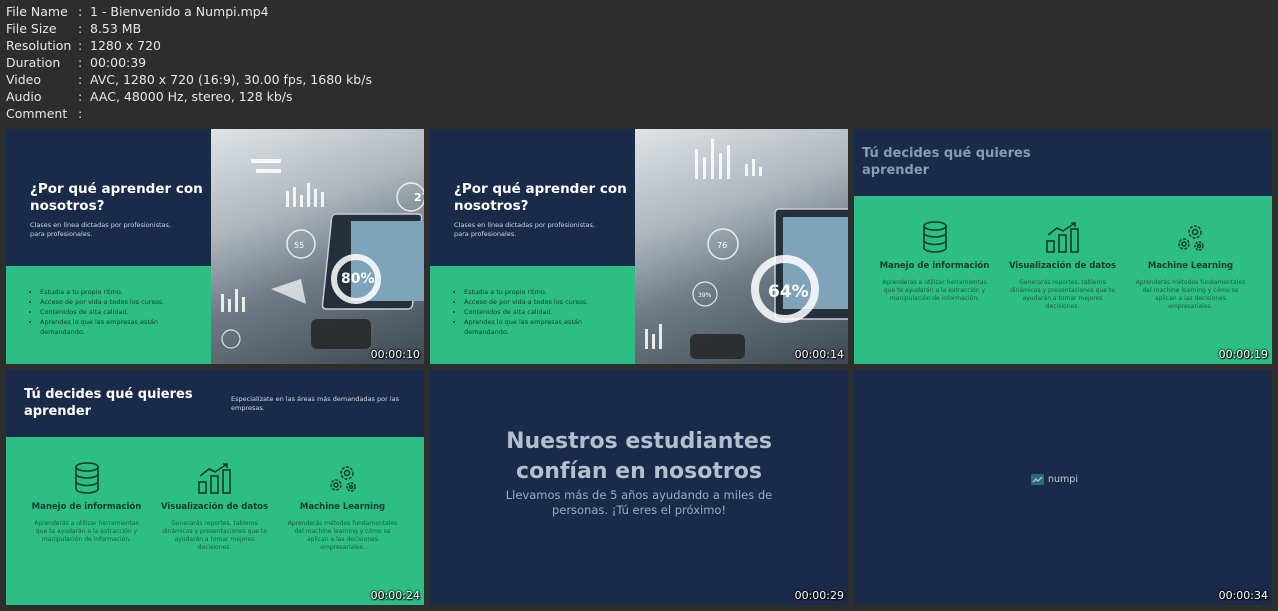 The width and height of the screenshot is (1278, 611). I want to click on analytics-overlay-graphic: 80% 55 27, so click(322, 254).